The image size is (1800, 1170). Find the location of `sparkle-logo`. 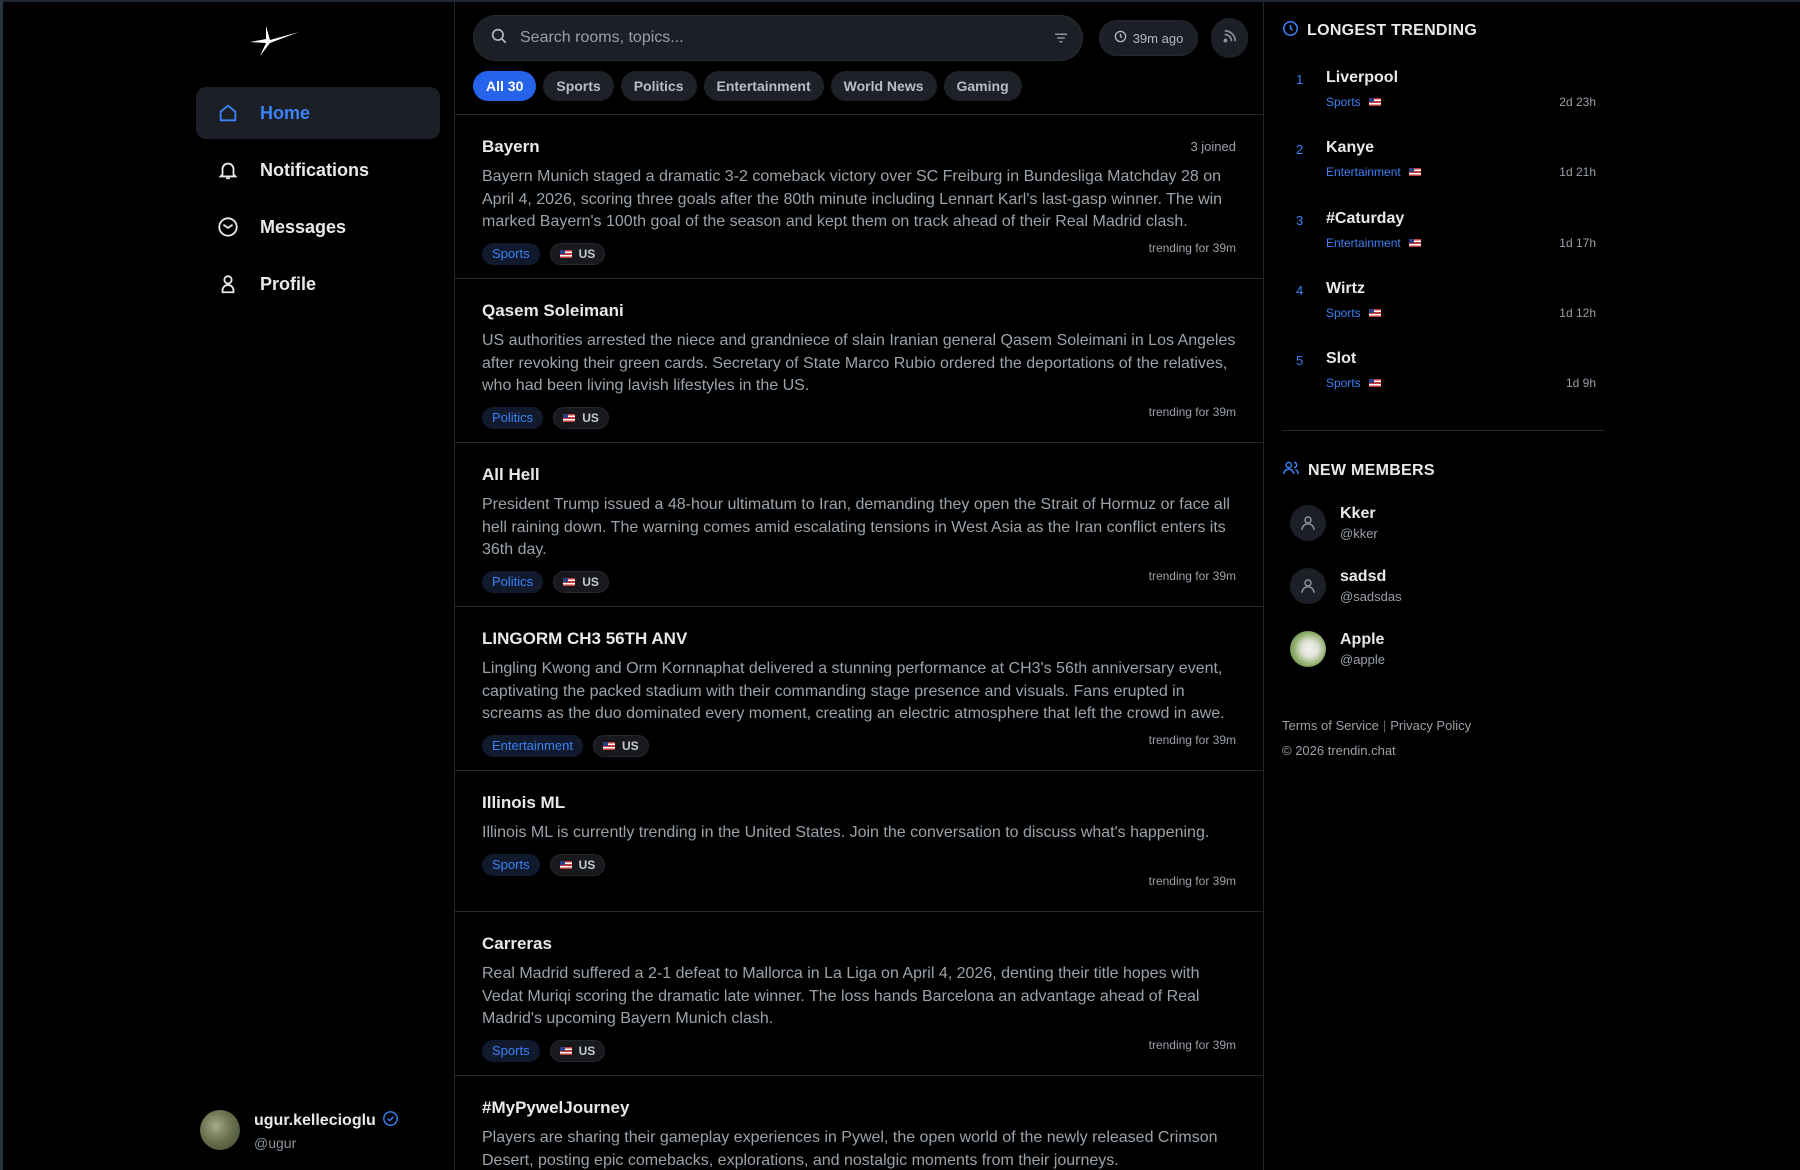

sparkle-logo is located at coordinates (274, 40).